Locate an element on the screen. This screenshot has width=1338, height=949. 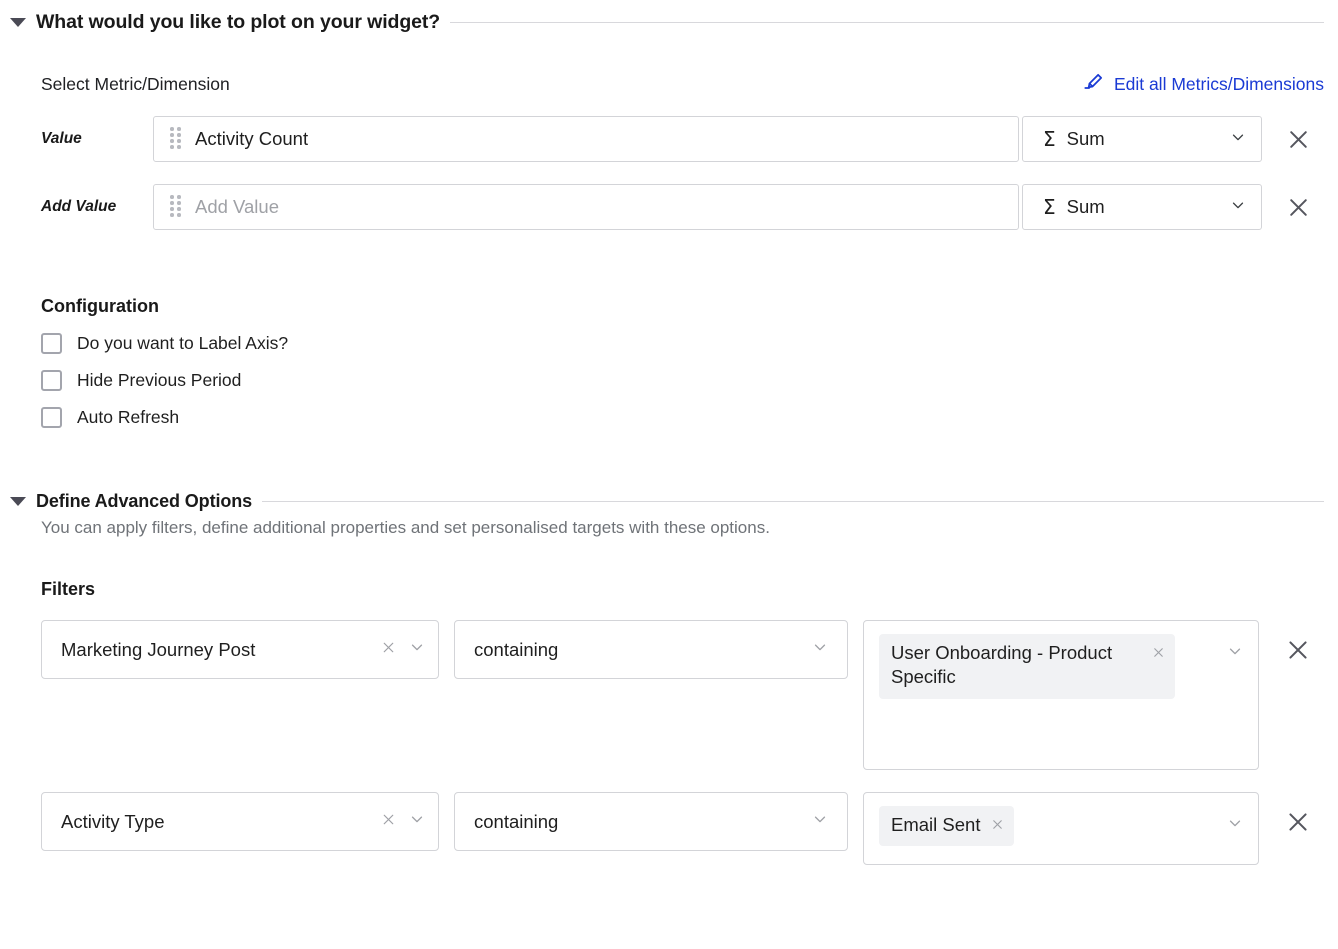
filter-value-chips-2: Email Sent is located at coordinates (1049, 826).